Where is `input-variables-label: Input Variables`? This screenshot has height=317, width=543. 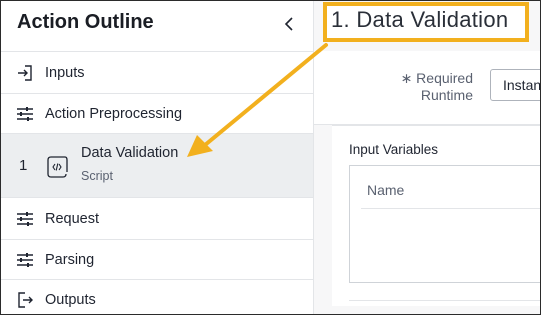 input-variables-label: Input Variables is located at coordinates (394, 149).